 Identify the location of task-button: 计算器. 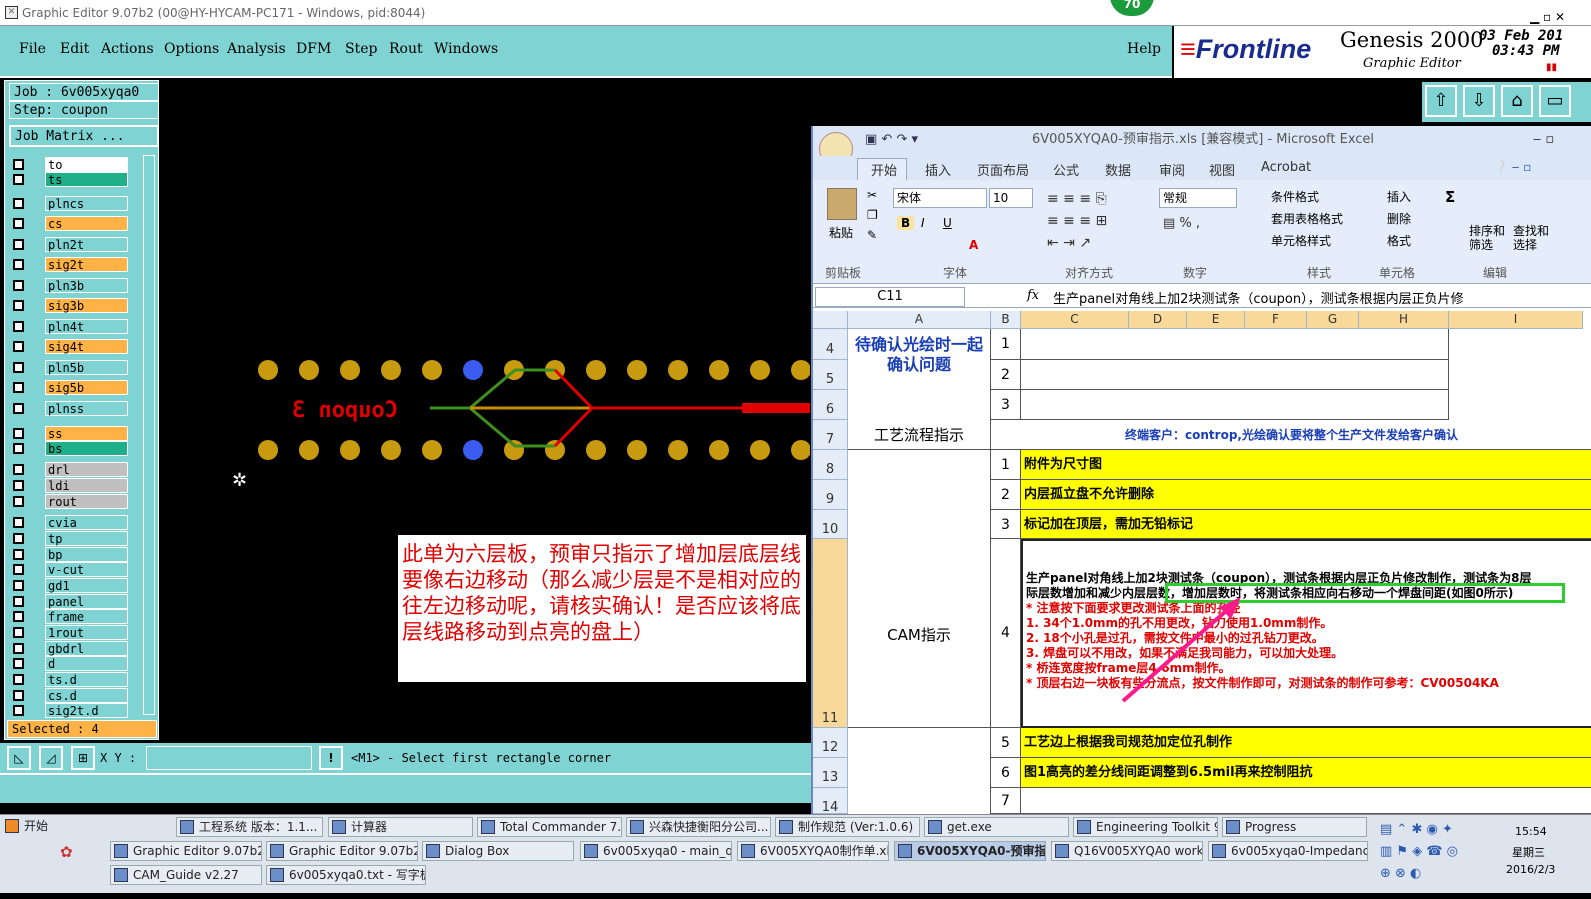
(400, 827).